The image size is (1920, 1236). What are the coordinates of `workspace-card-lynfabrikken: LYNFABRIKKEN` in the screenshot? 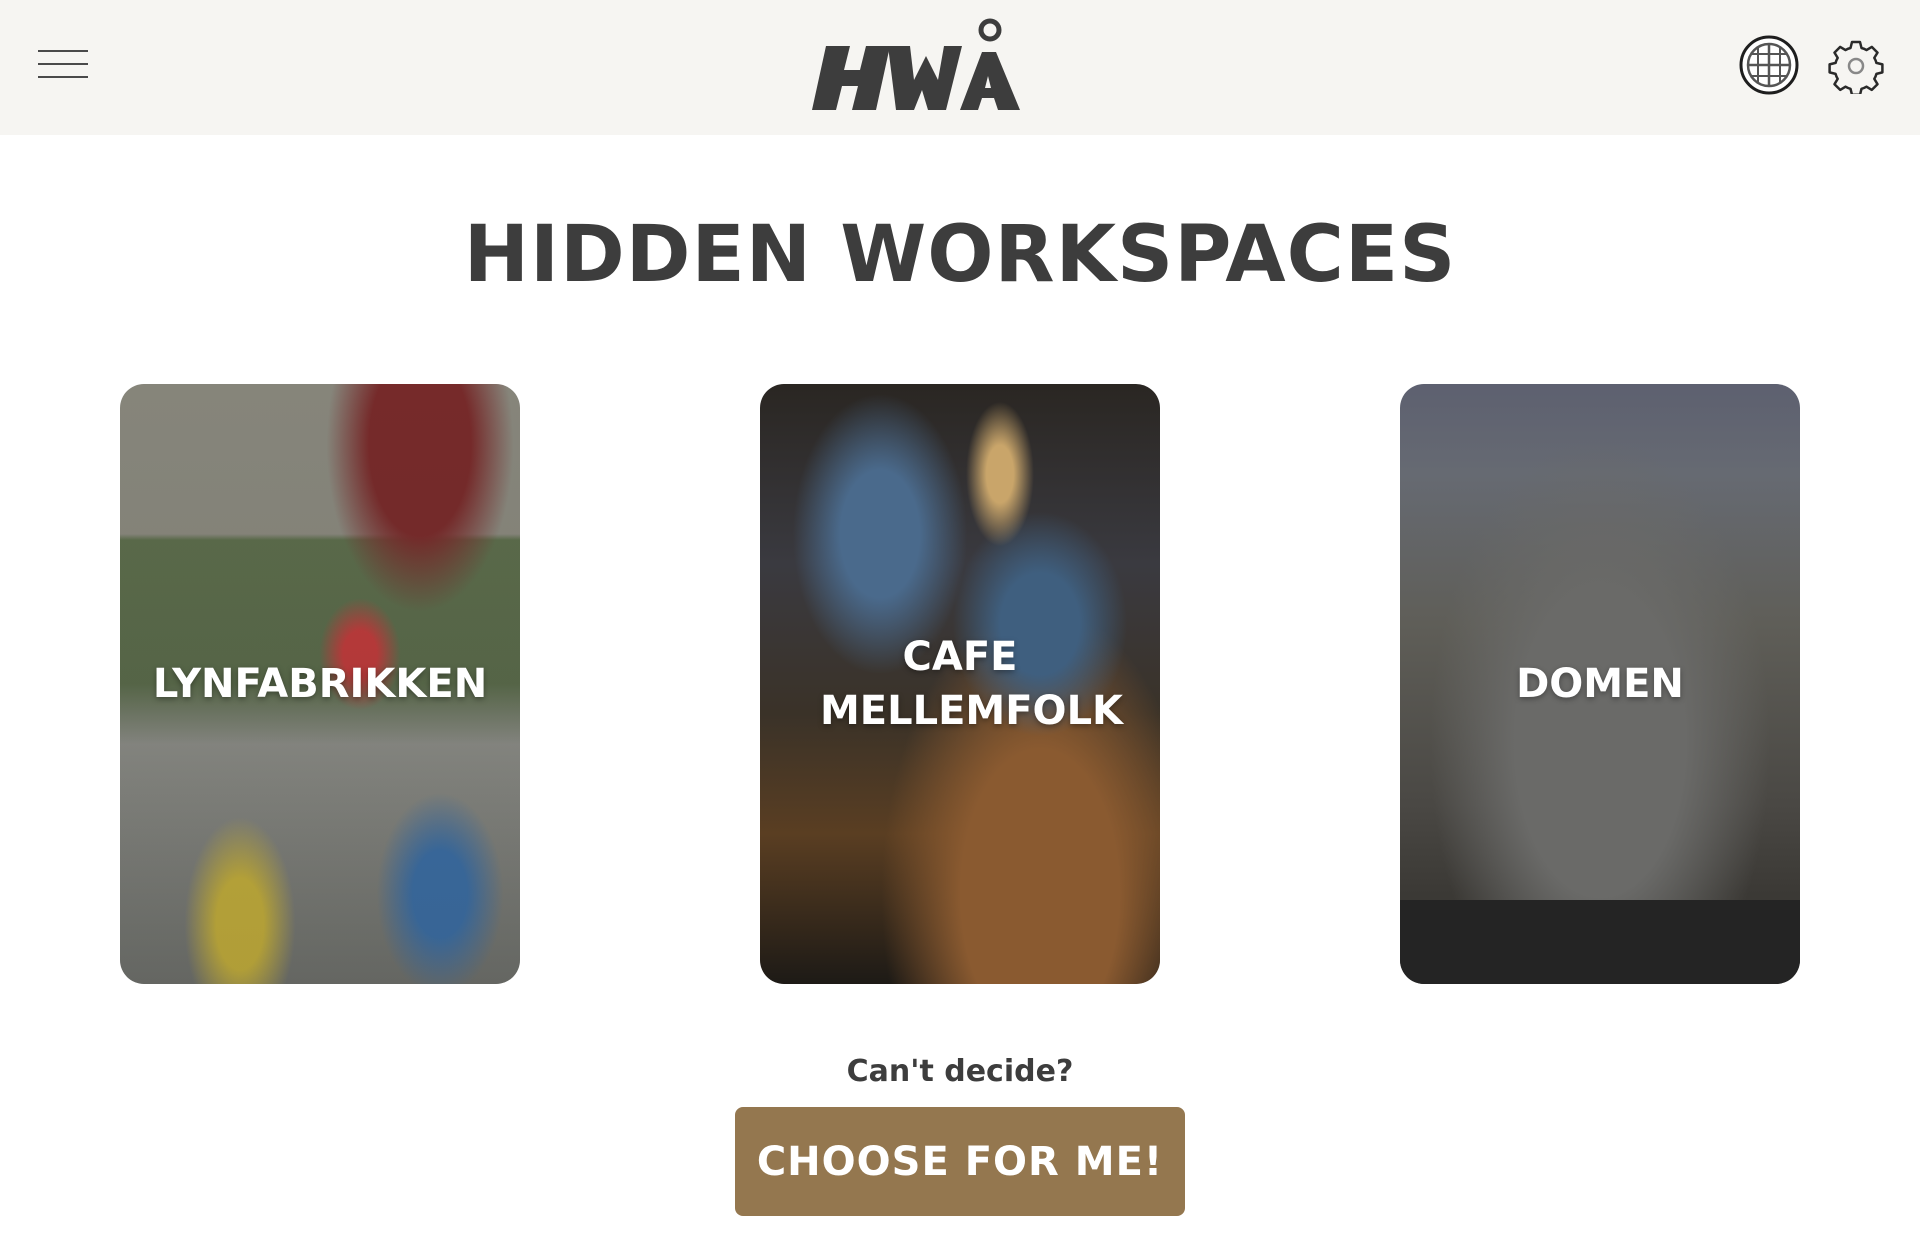 It's located at (320, 684).